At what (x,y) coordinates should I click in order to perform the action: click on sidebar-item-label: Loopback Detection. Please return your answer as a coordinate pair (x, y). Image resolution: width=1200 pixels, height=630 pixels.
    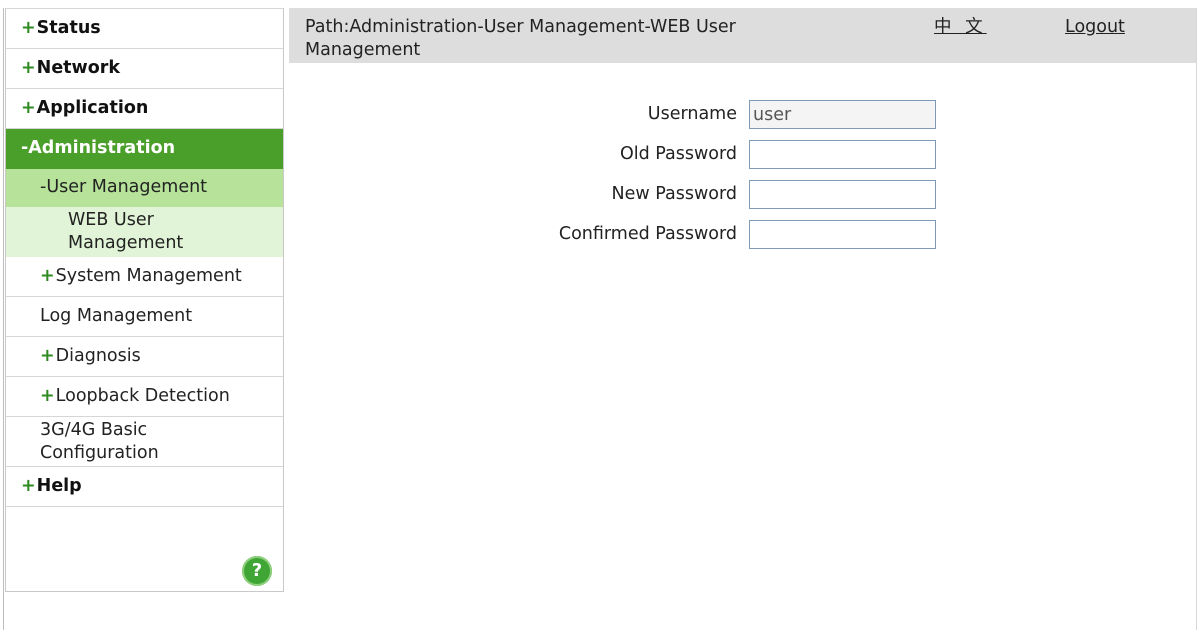
    Looking at the image, I should click on (142, 396).